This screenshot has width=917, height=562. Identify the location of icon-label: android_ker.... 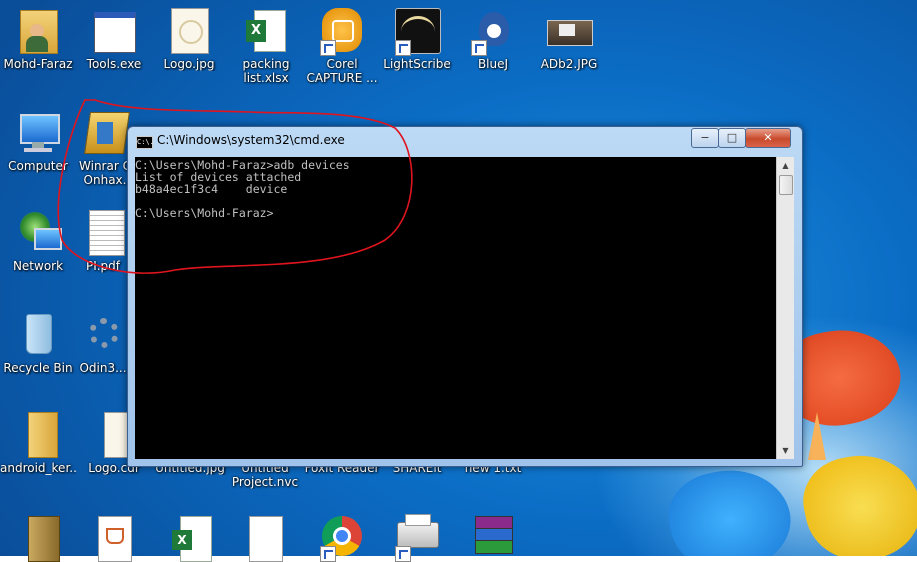
(38, 468).